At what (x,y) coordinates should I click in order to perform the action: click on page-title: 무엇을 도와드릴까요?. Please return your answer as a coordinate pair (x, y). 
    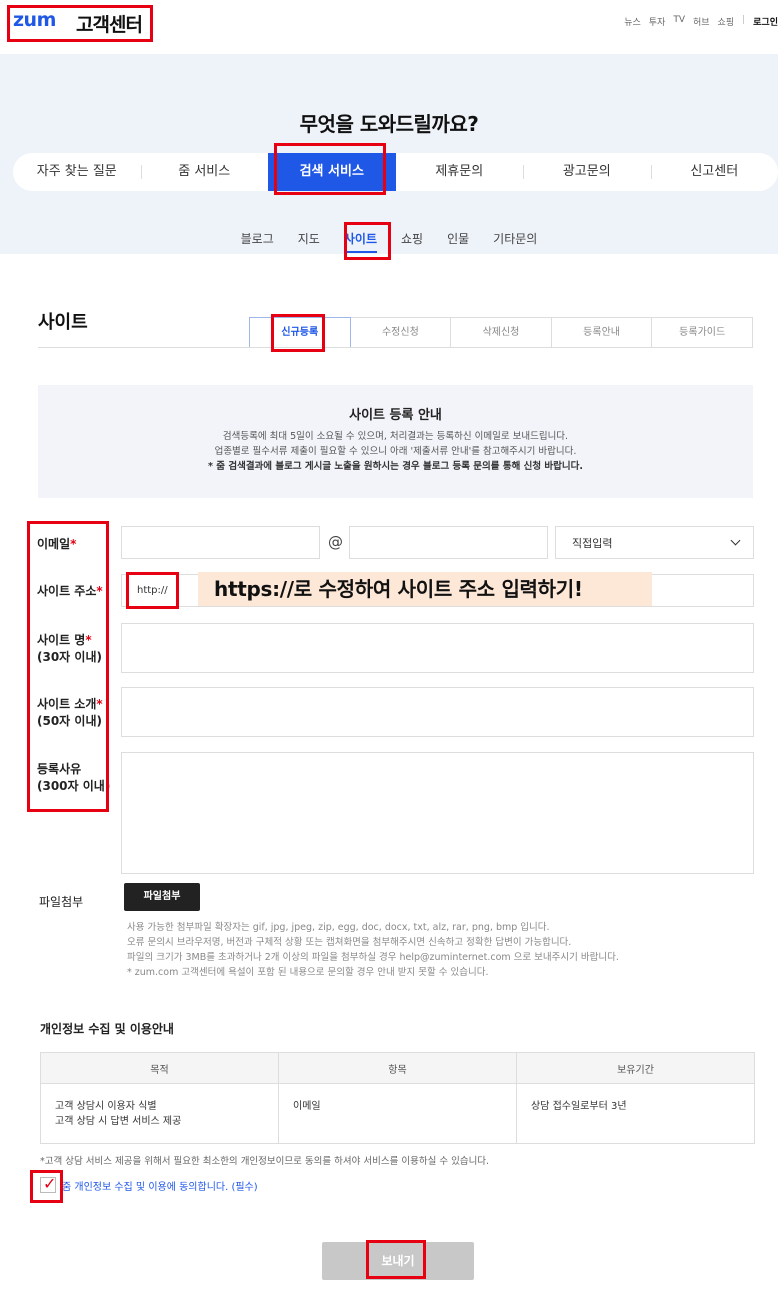
    Looking at the image, I should click on (389, 124).